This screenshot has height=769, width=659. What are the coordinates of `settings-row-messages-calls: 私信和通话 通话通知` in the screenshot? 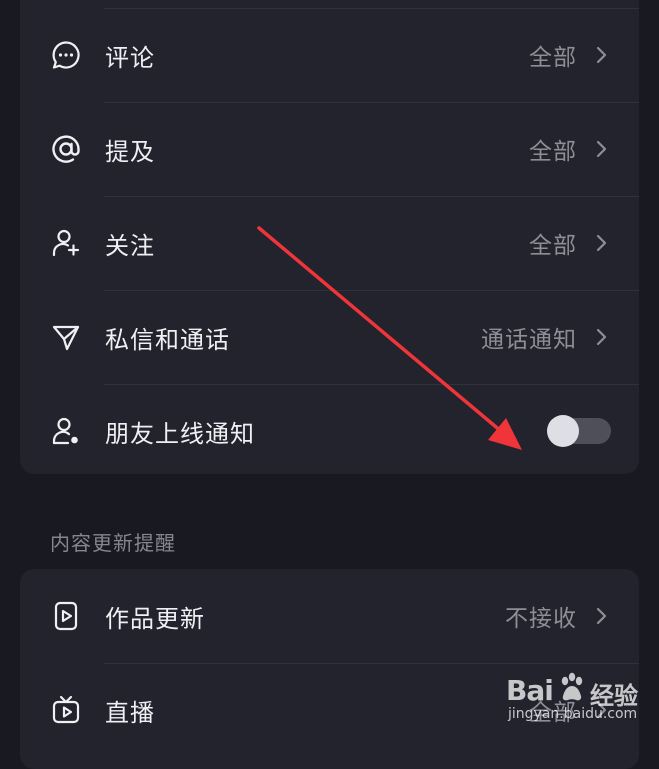 It's located at (329, 337).